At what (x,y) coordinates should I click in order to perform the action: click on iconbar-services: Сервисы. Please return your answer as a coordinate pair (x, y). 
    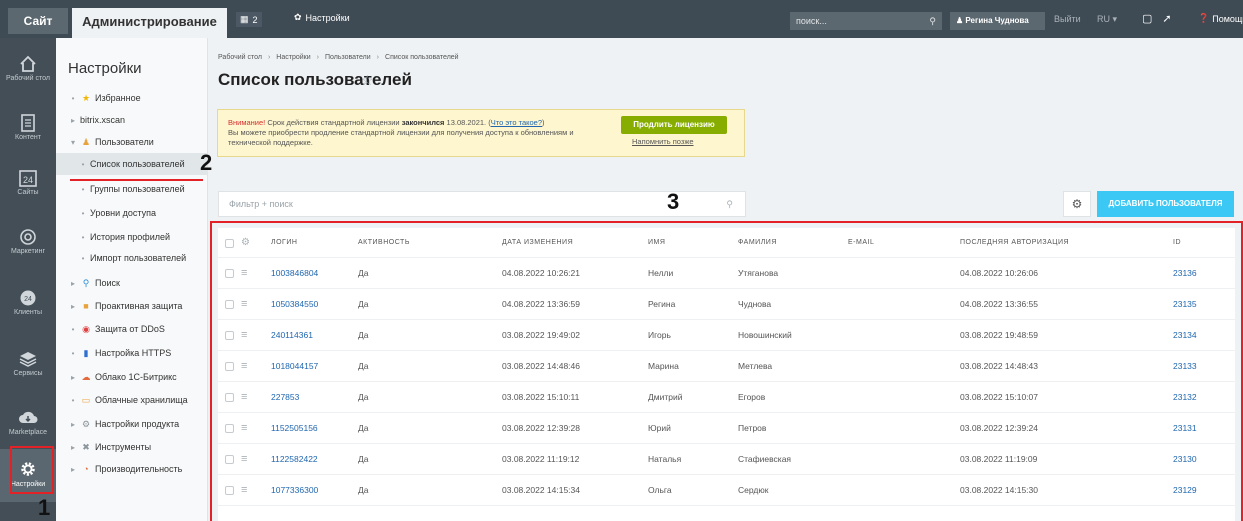
    Looking at the image, I should click on (28, 363).